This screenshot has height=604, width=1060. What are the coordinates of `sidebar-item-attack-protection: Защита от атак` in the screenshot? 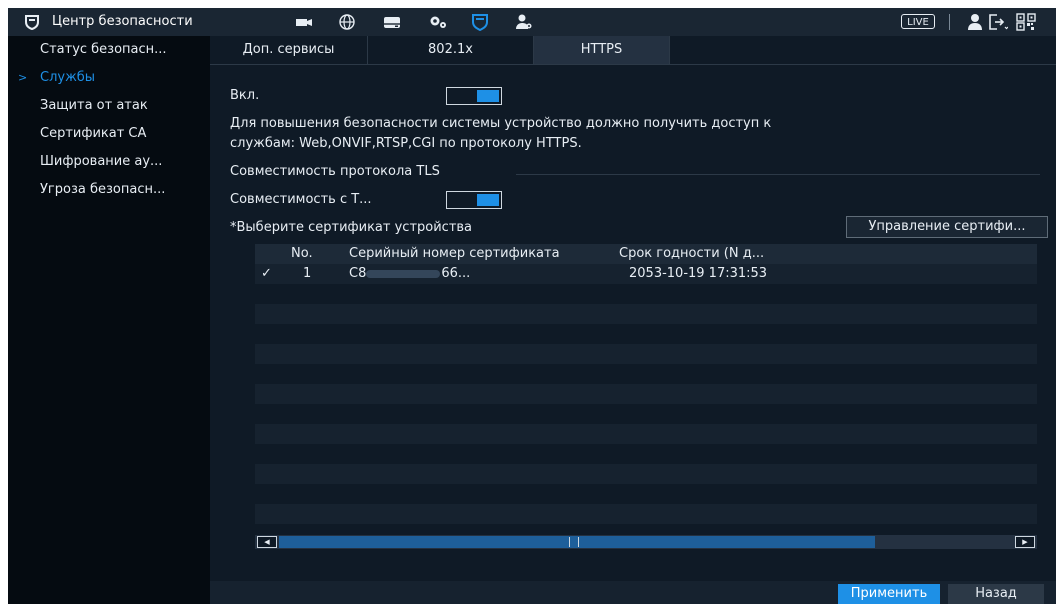 It's located at (109, 106).